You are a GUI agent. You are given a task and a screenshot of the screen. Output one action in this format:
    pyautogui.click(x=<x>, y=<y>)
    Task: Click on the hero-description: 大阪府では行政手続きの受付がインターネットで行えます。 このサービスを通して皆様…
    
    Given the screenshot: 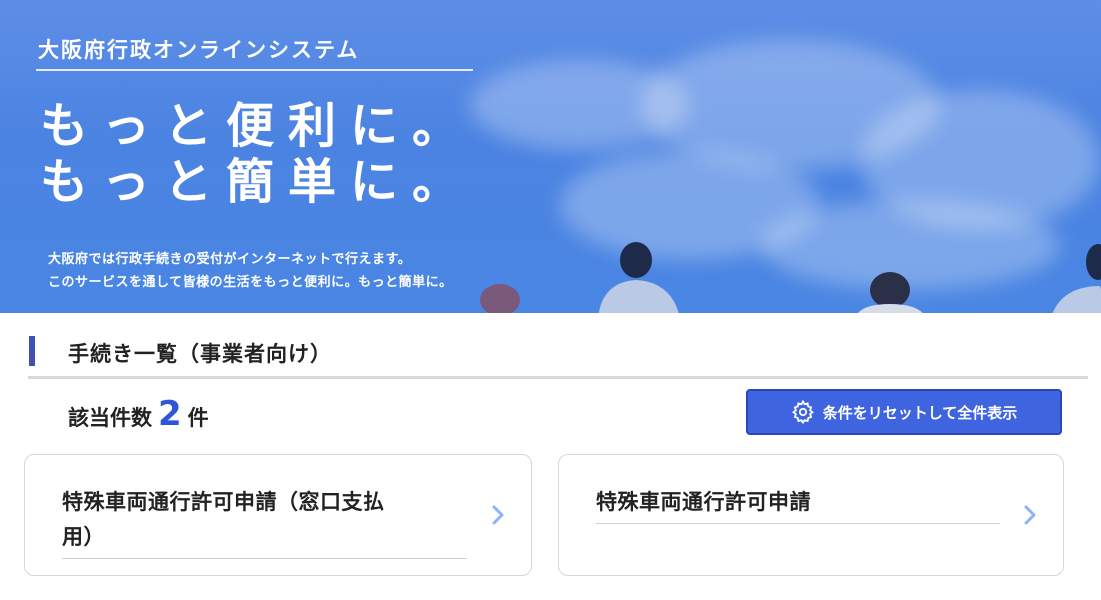 What is the action you would take?
    pyautogui.click(x=250, y=271)
    